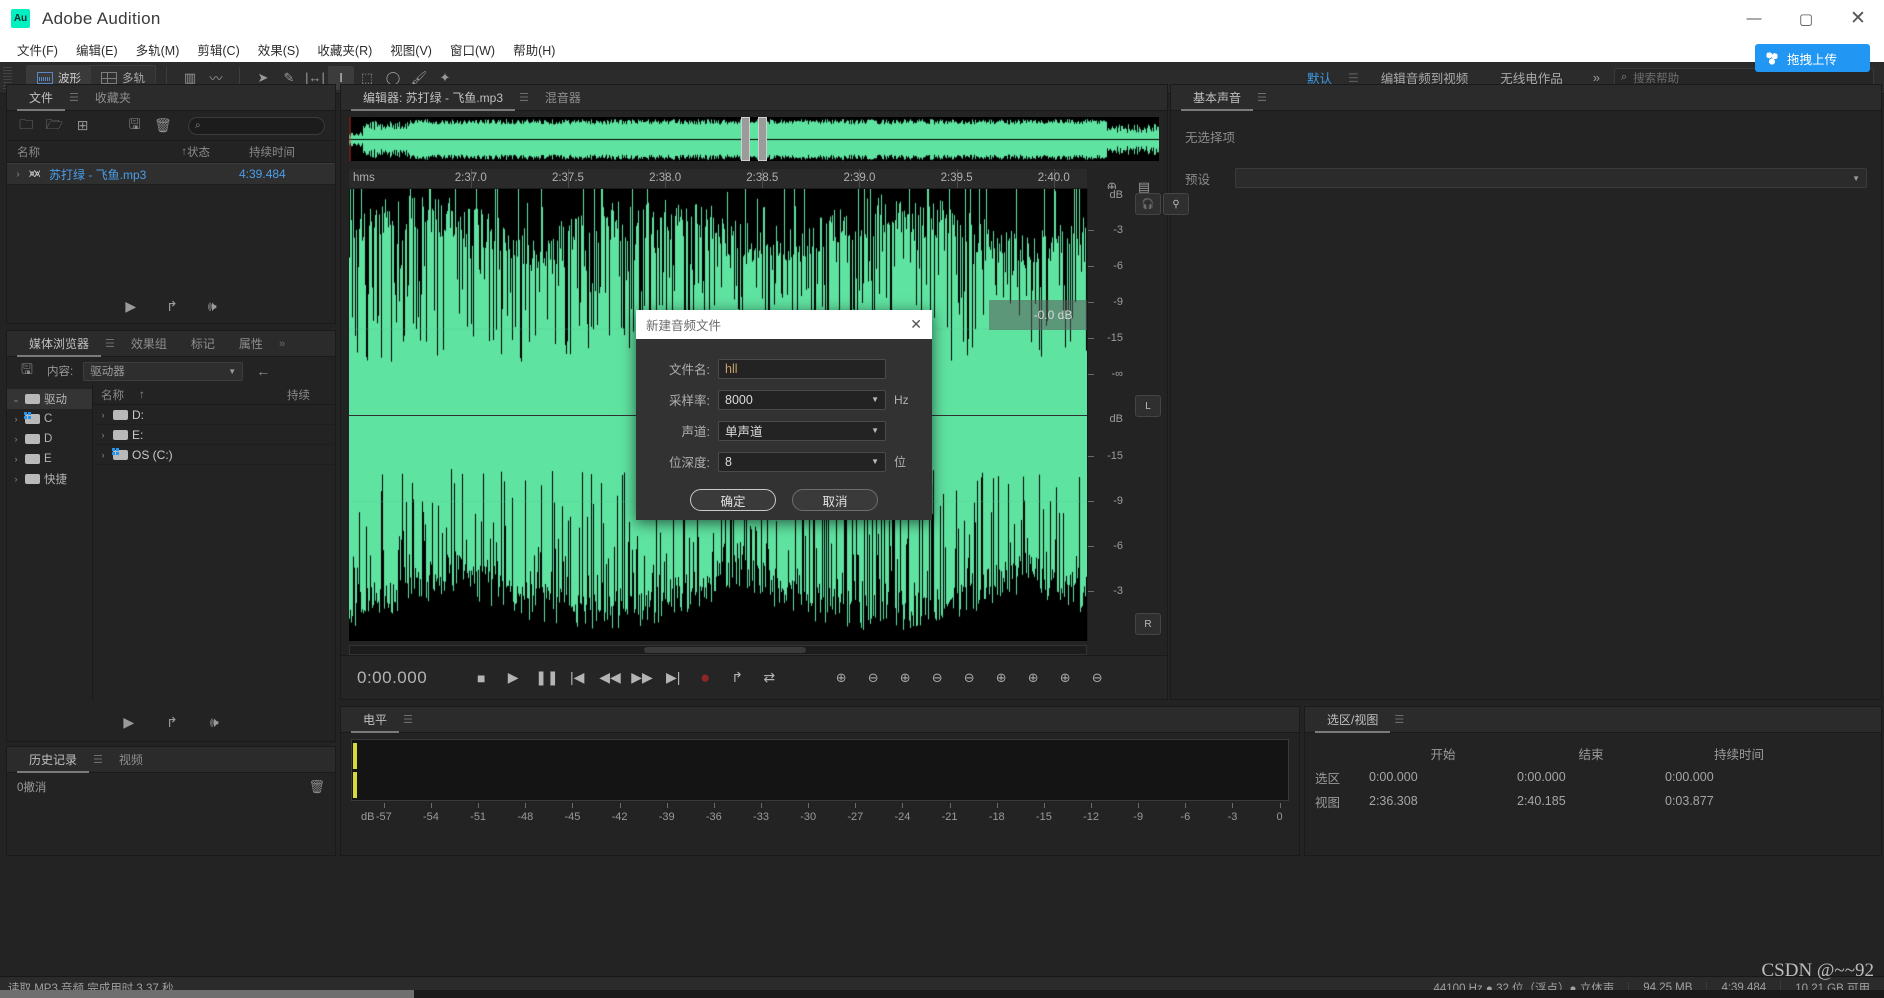 The image size is (1884, 998). What do you see at coordinates (1591, 801) in the screenshot?
I see `selview-end: 2:40.185` at bounding box center [1591, 801].